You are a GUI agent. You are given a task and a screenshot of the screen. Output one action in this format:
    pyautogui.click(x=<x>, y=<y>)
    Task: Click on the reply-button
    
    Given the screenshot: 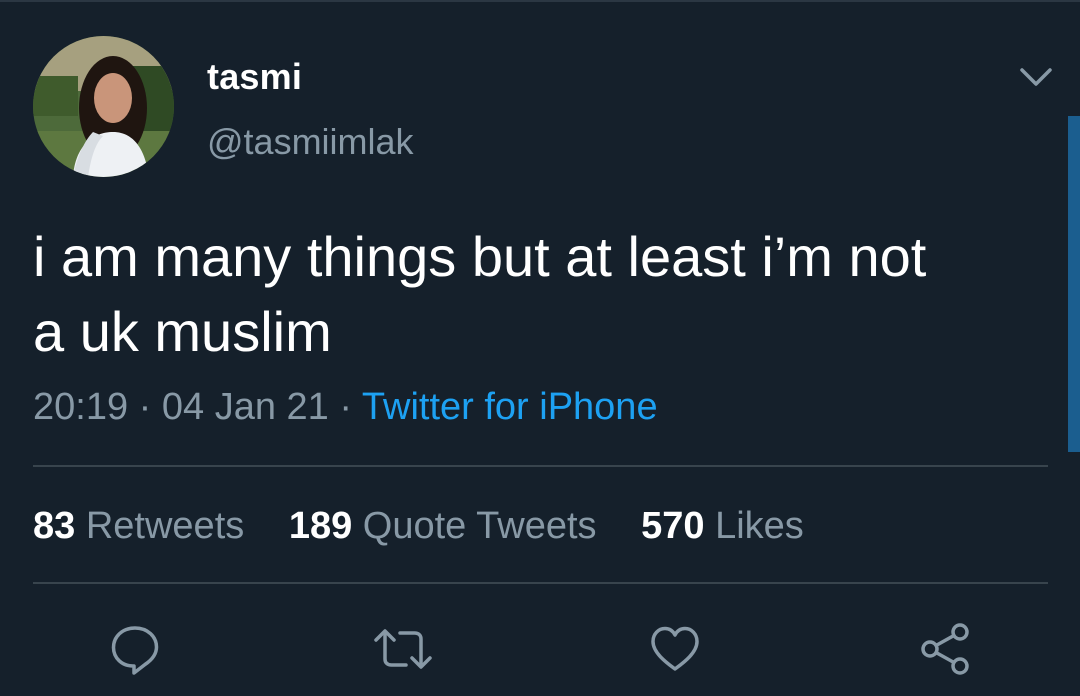 What is the action you would take?
    pyautogui.click(x=135, y=649)
    